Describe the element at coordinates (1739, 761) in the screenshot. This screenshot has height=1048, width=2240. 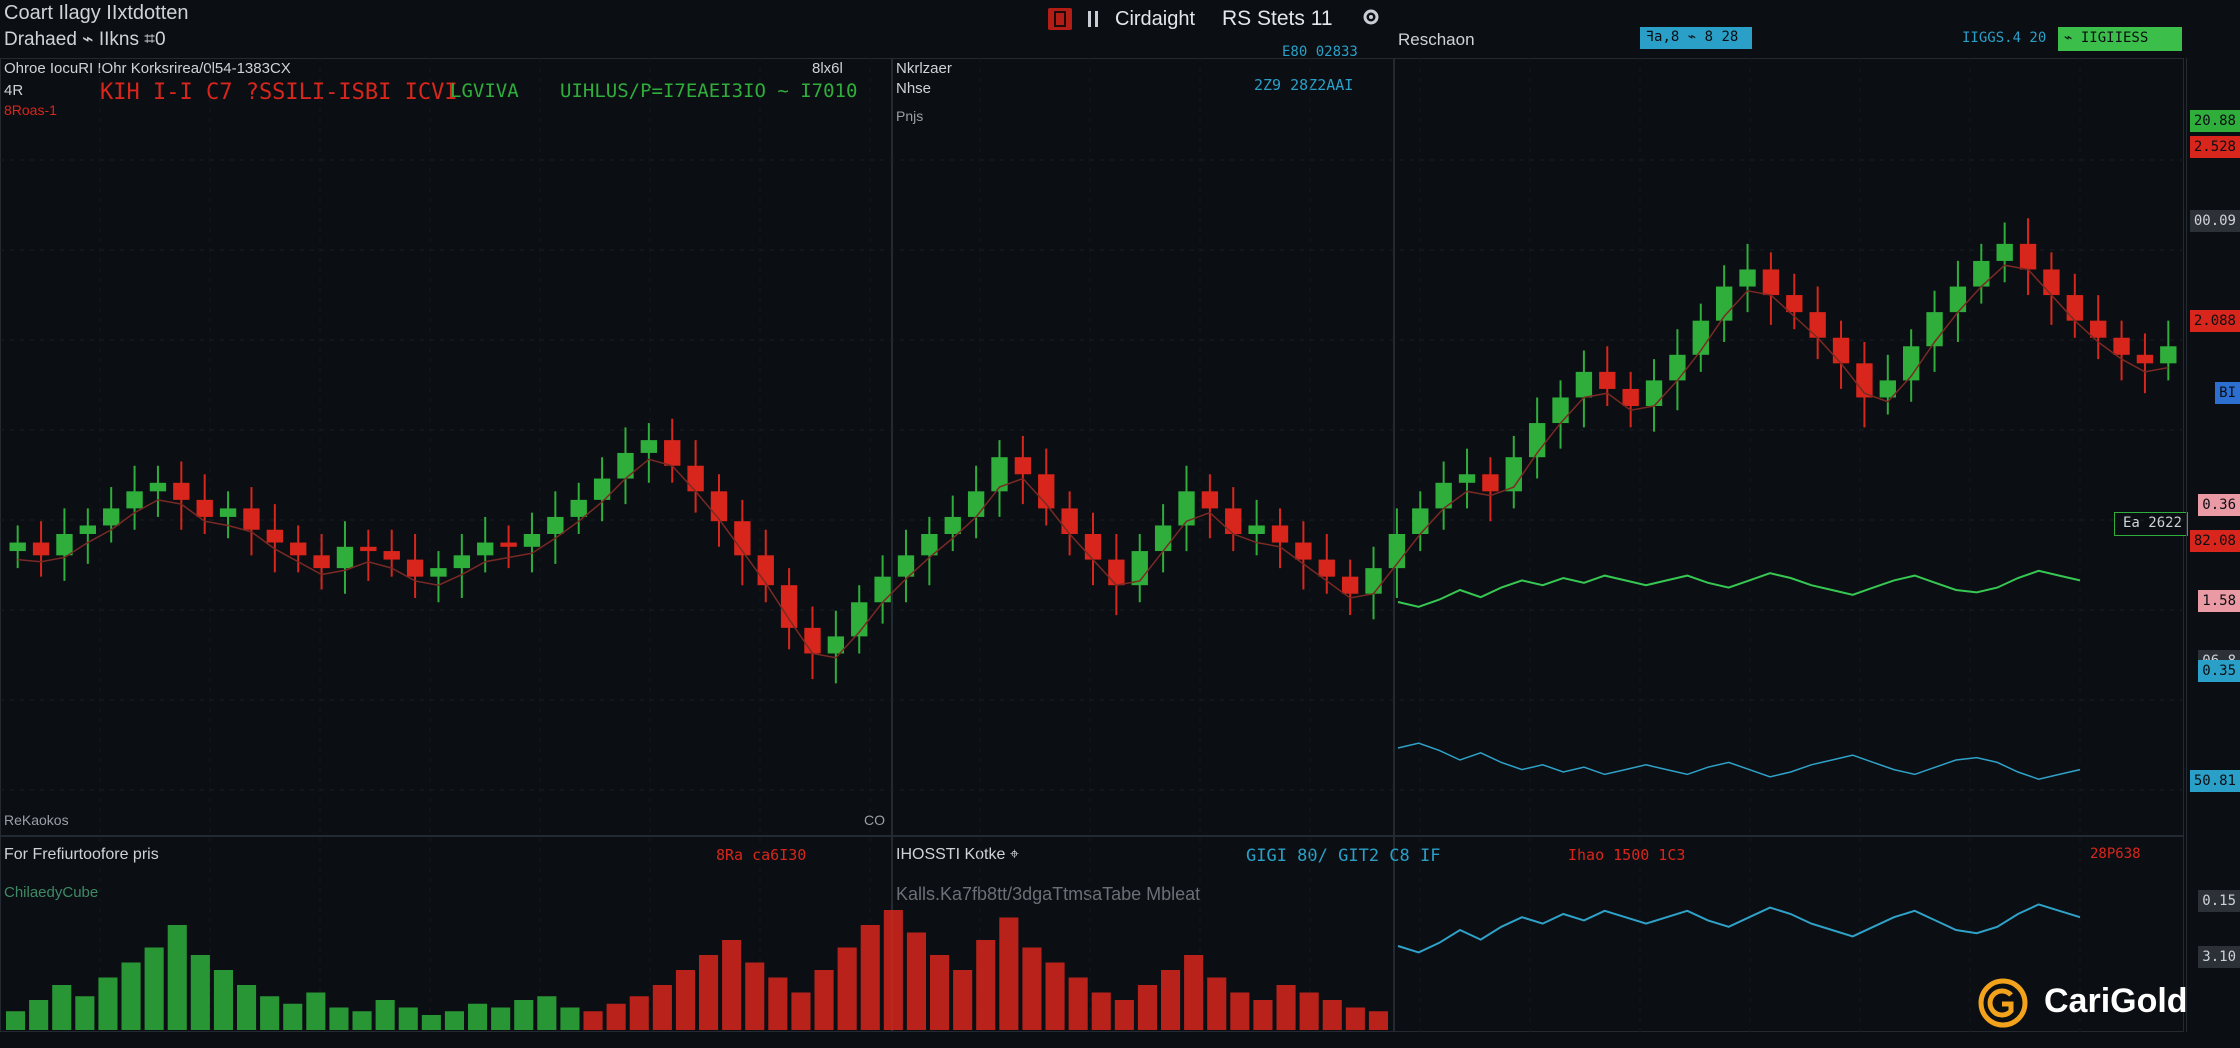
I see `indicator-line-cyan` at that location.